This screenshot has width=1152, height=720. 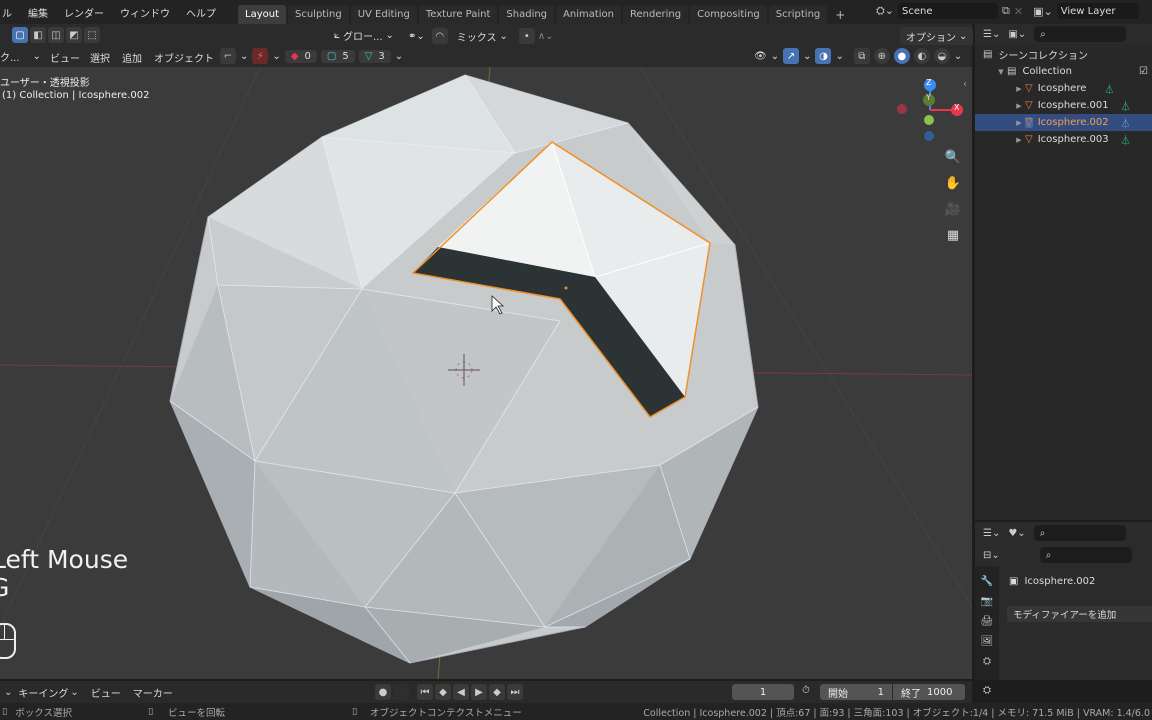 I want to click on xray-icon: ⧉, so click(x=861, y=56).